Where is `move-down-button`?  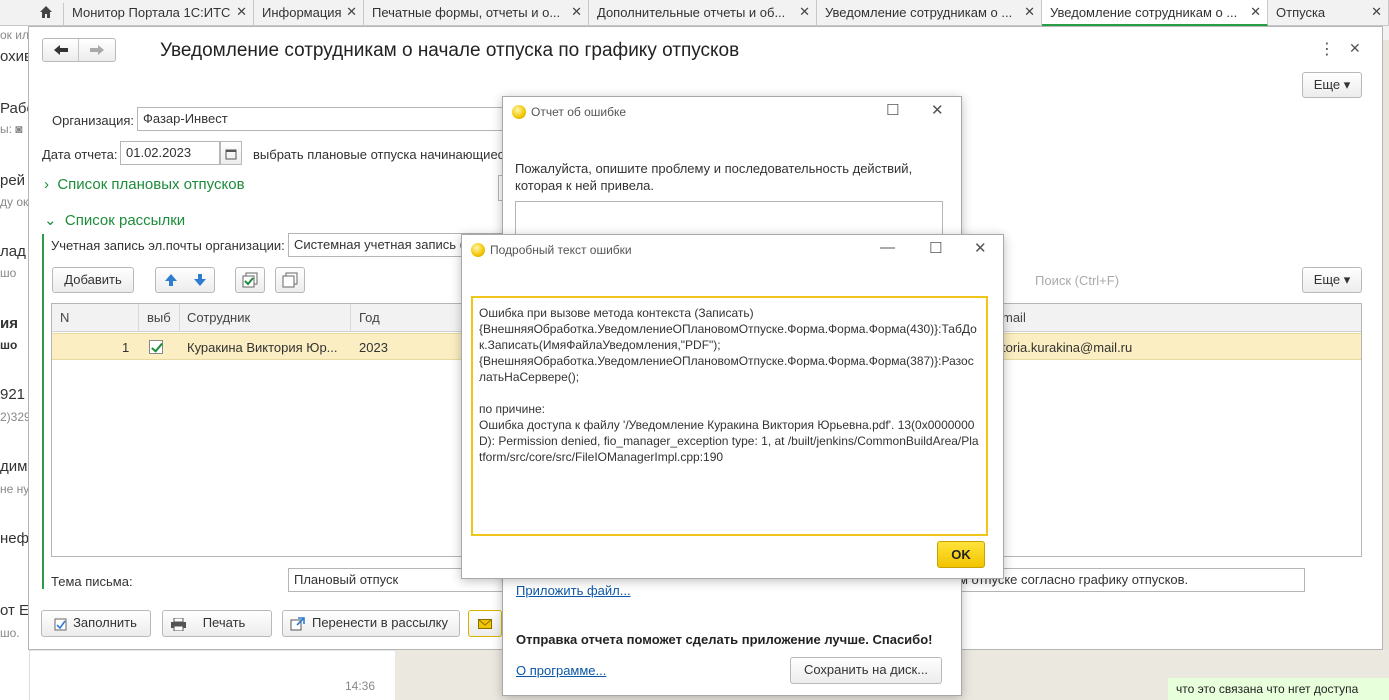 move-down-button is located at coordinates (200, 280).